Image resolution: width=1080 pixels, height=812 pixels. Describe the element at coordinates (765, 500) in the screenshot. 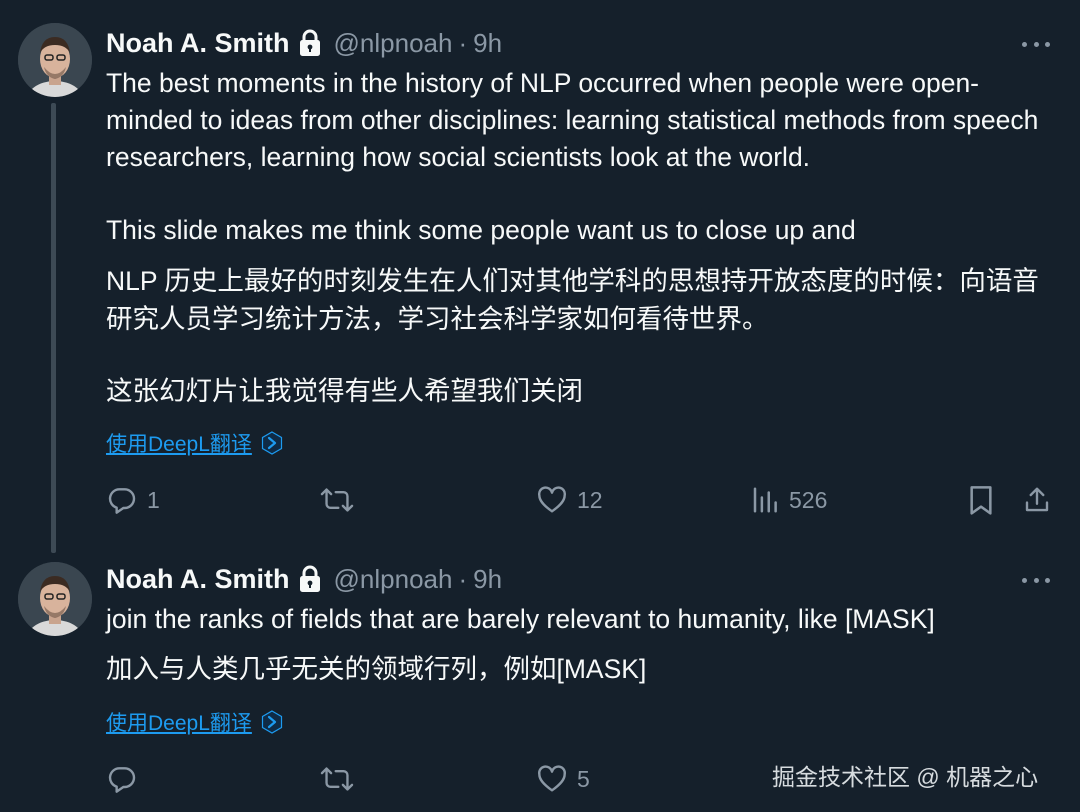

I see `views-icon` at that location.